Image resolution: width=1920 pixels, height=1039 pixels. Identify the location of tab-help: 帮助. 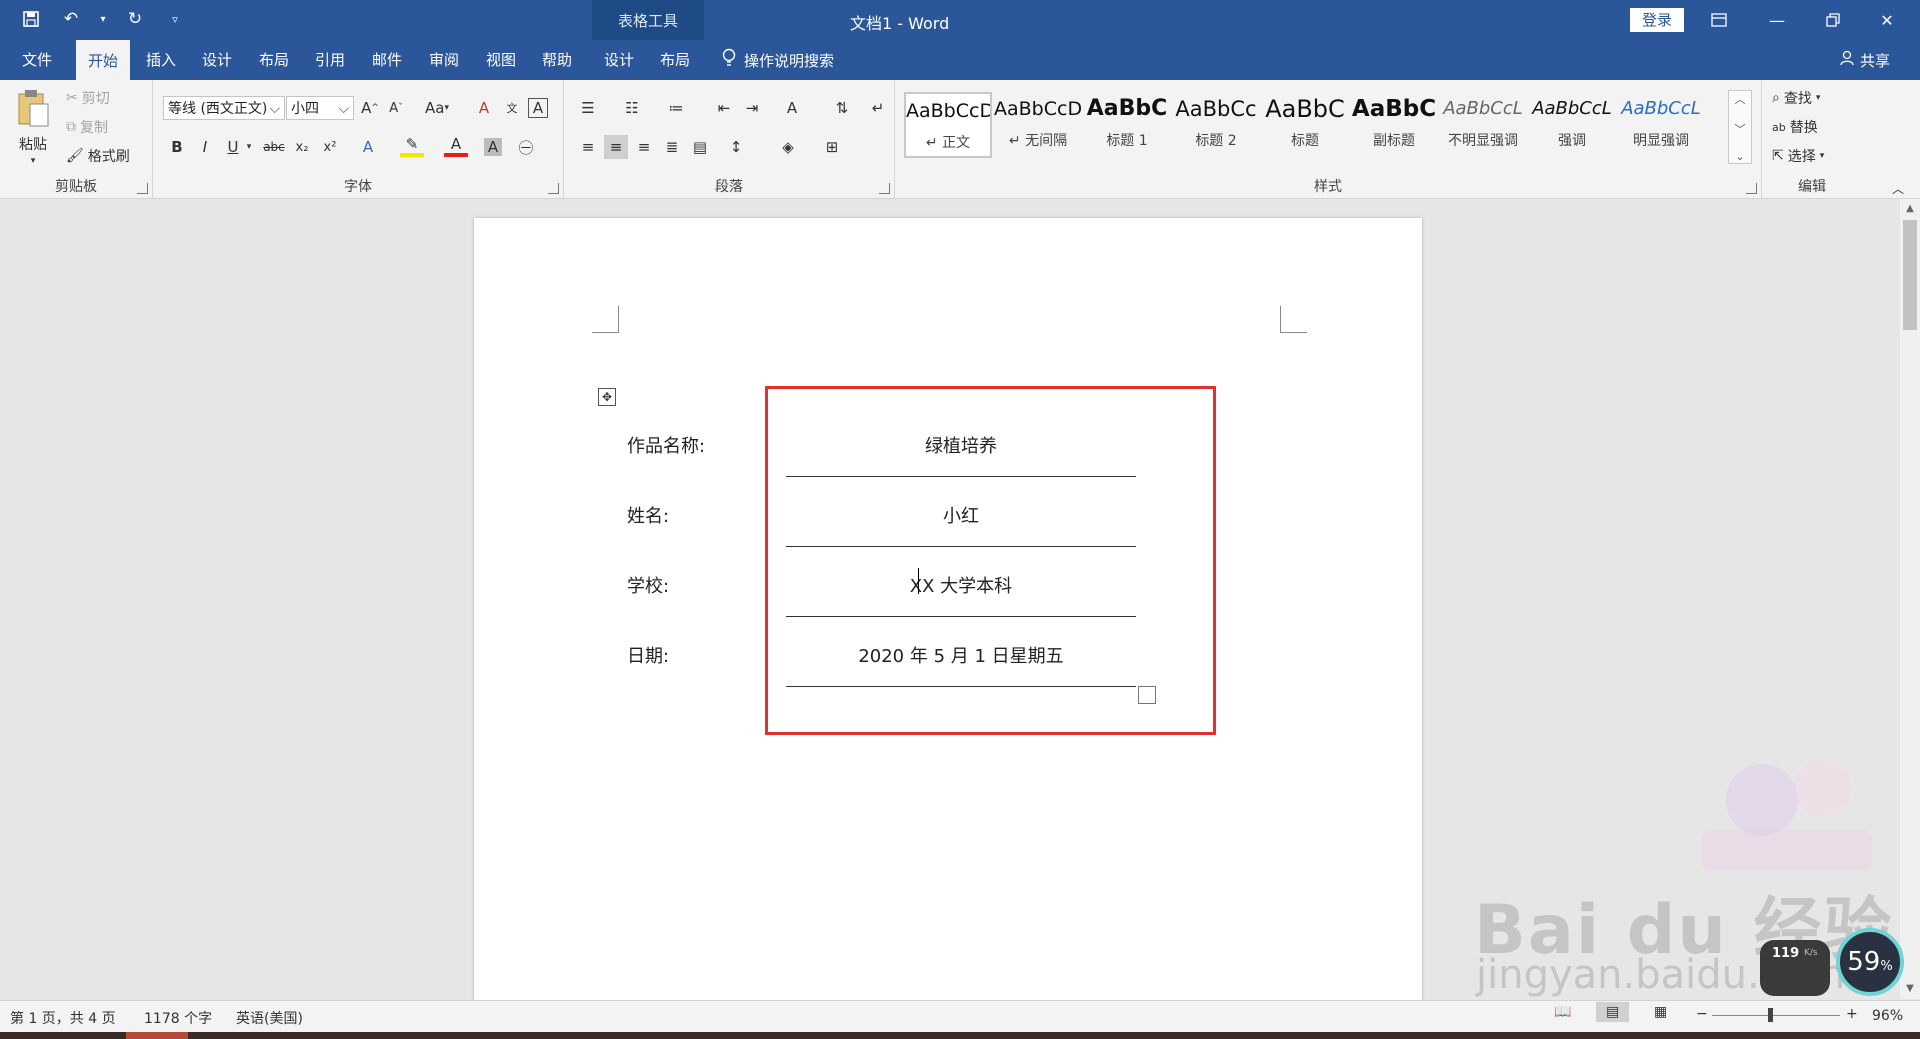
(557, 60).